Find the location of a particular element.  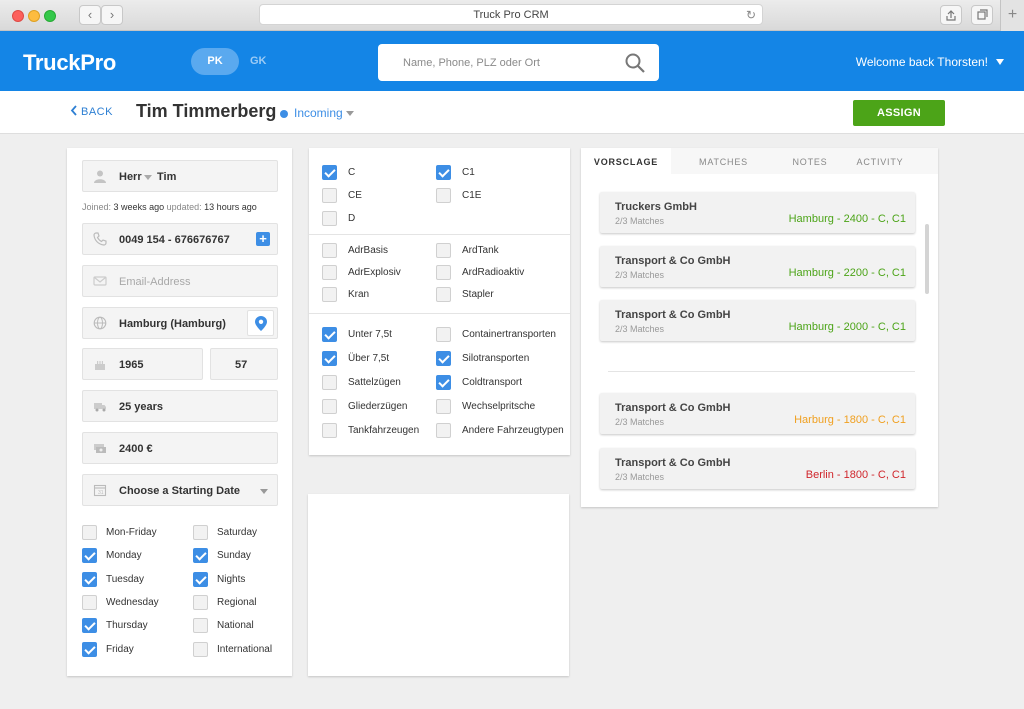

age-field: 57 is located at coordinates (244, 364).